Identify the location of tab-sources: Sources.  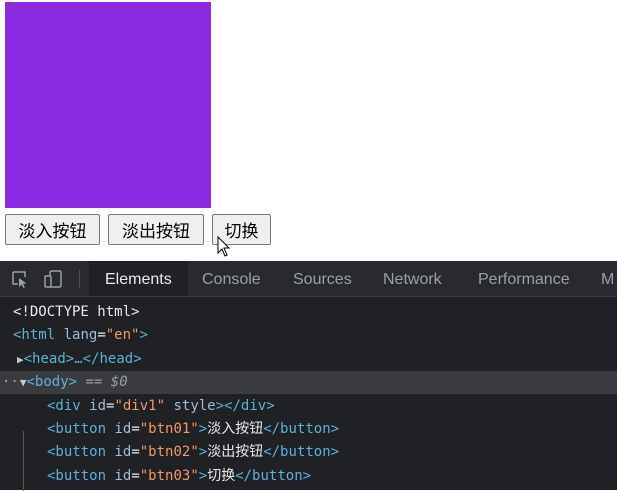
(322, 278).